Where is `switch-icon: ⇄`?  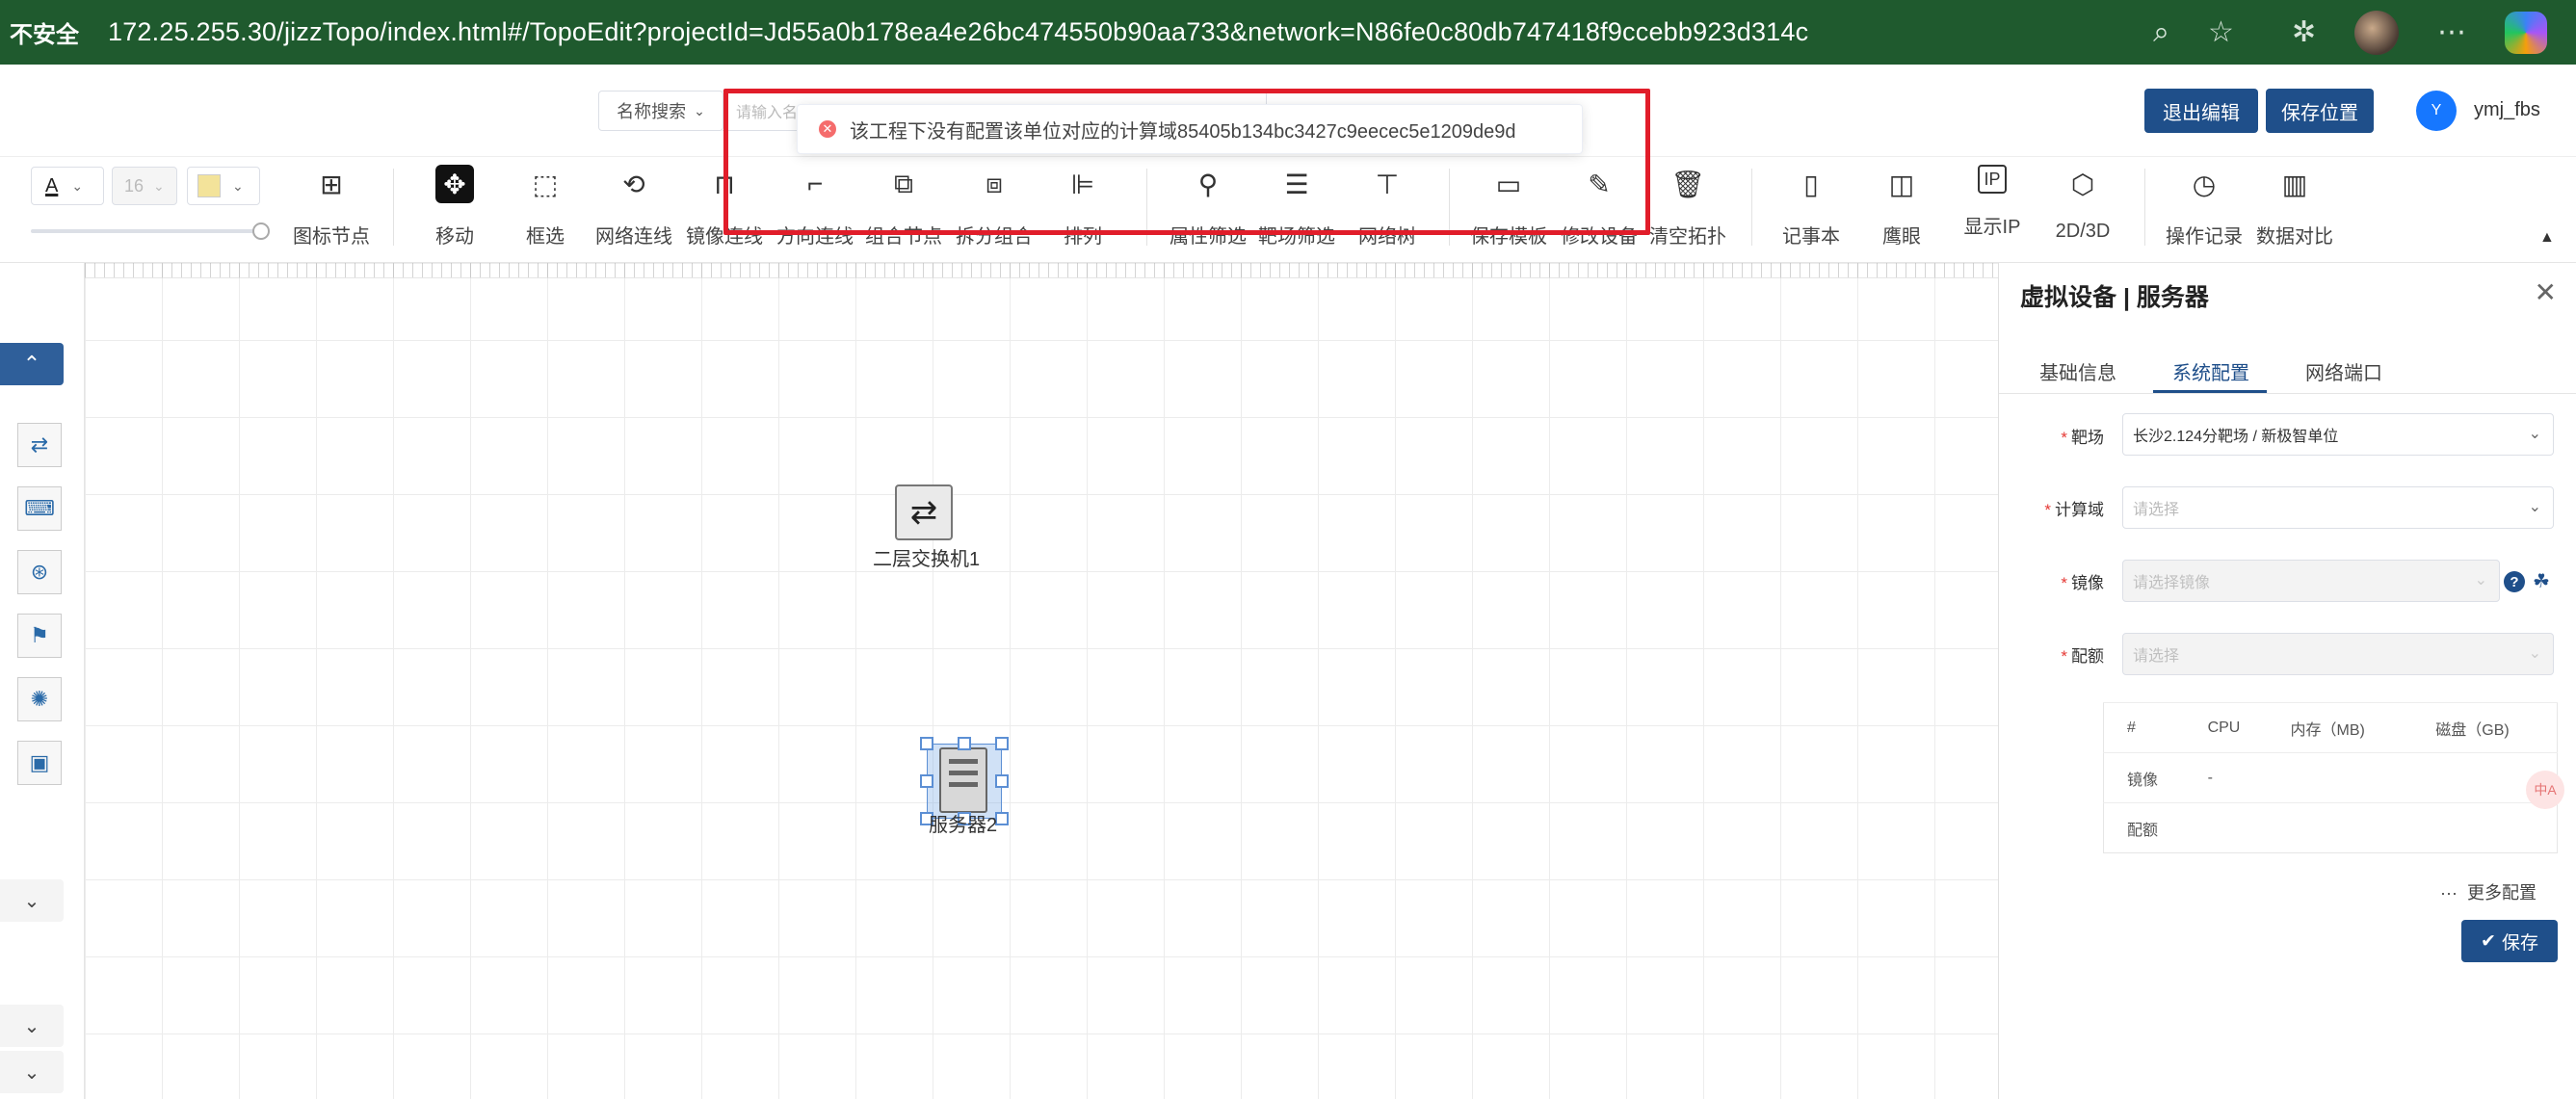
switch-icon: ⇄ is located at coordinates (924, 512).